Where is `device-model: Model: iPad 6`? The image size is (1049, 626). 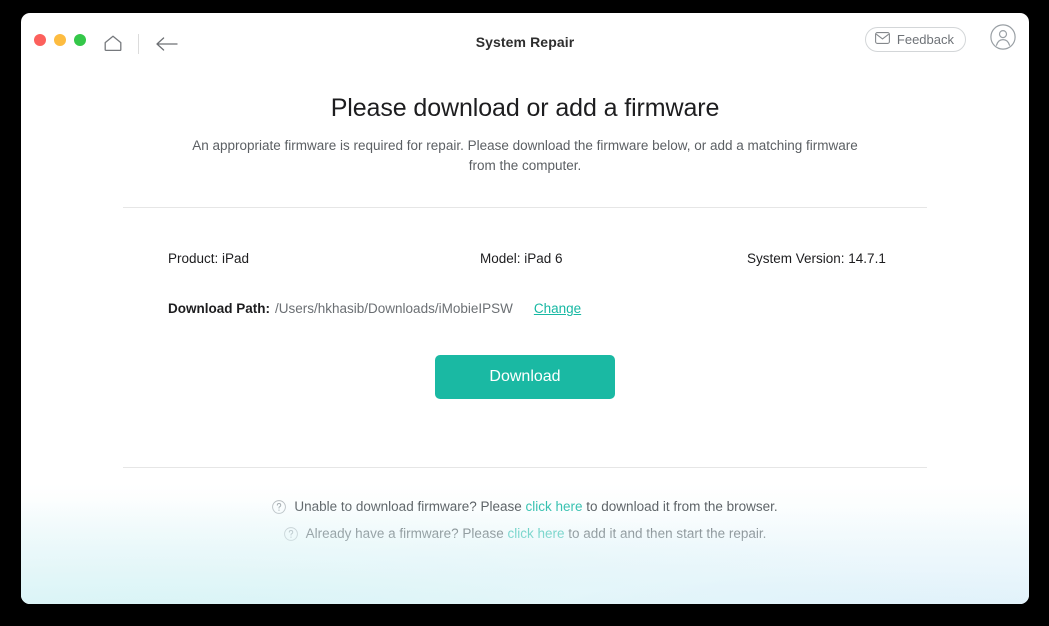 device-model: Model: iPad 6 is located at coordinates (521, 258).